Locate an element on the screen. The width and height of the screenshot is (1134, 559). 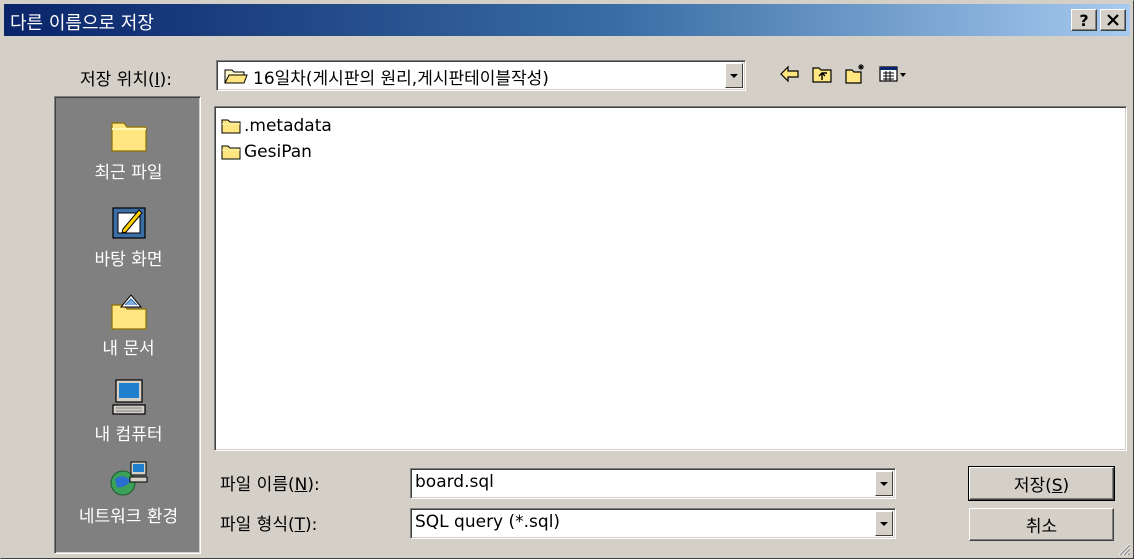
list-item: .metadata is located at coordinates (276, 126).